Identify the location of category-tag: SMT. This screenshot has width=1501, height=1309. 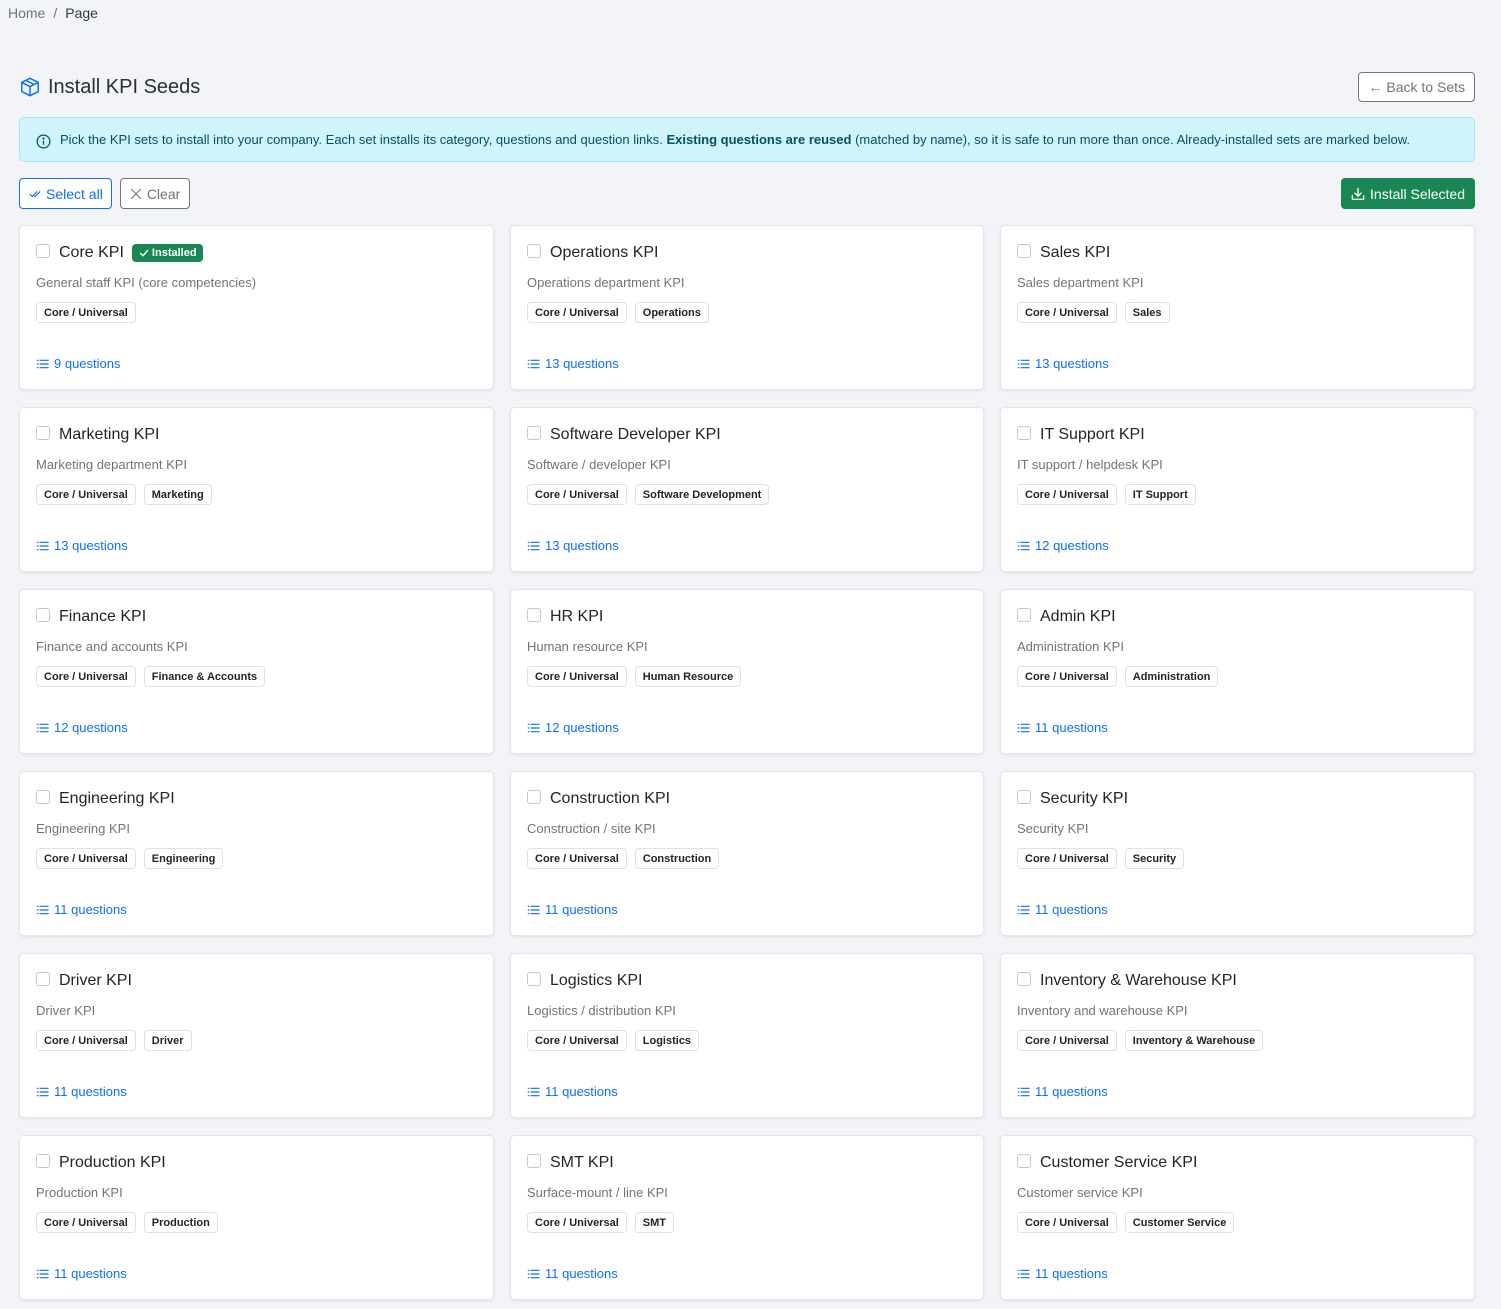
(654, 1222).